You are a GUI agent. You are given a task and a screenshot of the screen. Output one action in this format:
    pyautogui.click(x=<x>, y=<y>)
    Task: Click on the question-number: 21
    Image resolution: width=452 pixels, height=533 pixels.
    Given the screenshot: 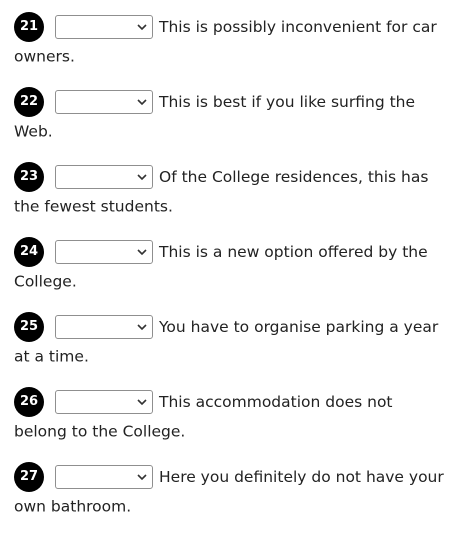 What is the action you would take?
    pyautogui.click(x=29, y=27)
    